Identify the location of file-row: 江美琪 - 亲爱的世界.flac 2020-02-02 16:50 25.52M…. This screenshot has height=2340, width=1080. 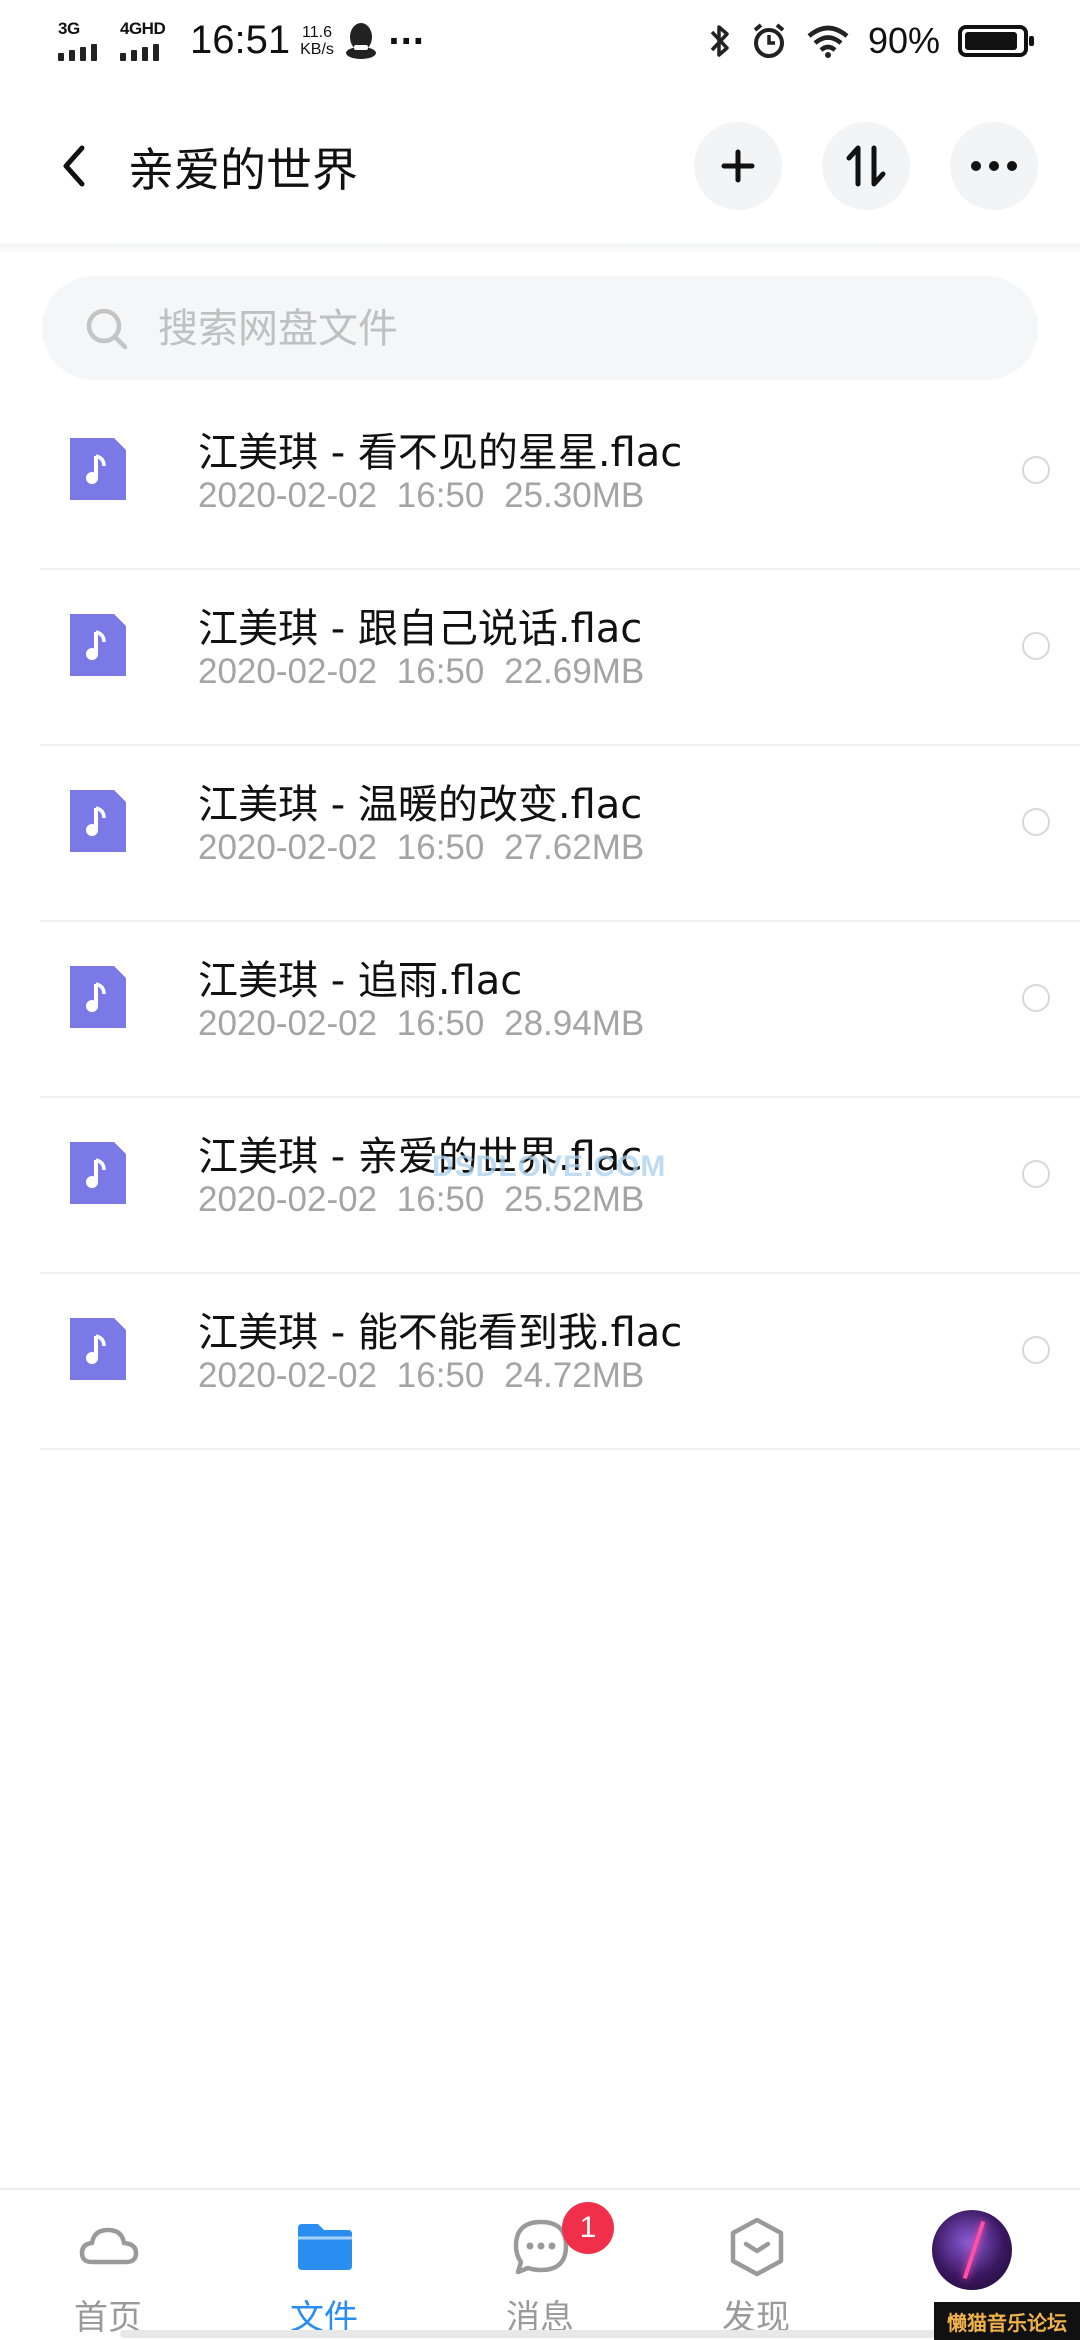
(560, 1186).